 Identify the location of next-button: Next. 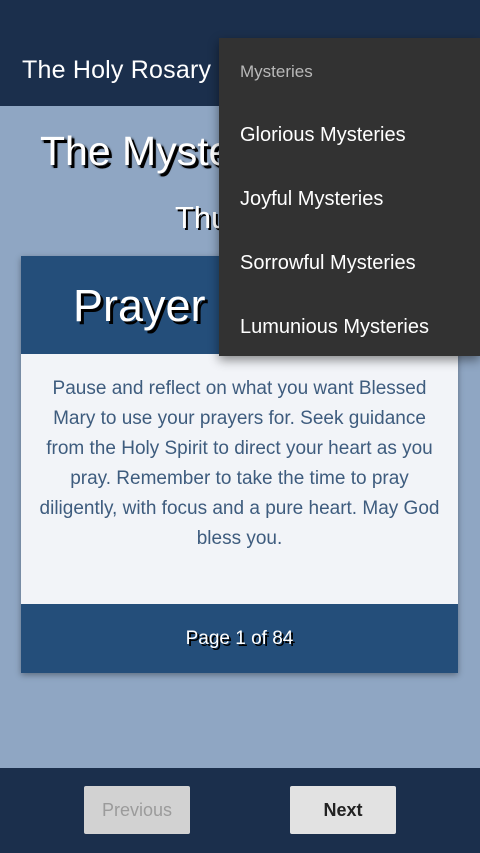
(343, 810).